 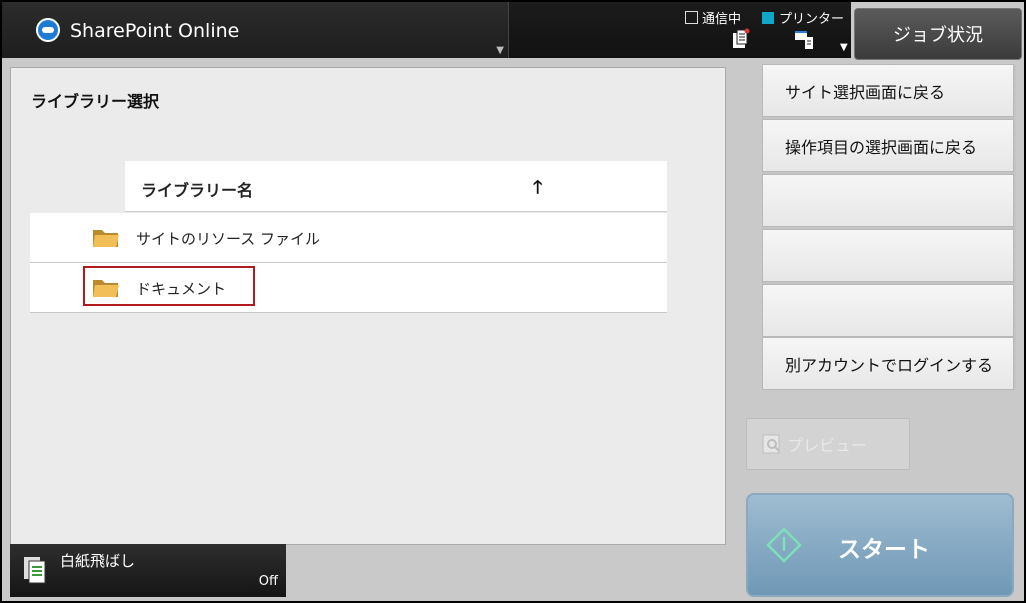 What do you see at coordinates (741, 38) in the screenshot?
I see `document-comm-icon` at bounding box center [741, 38].